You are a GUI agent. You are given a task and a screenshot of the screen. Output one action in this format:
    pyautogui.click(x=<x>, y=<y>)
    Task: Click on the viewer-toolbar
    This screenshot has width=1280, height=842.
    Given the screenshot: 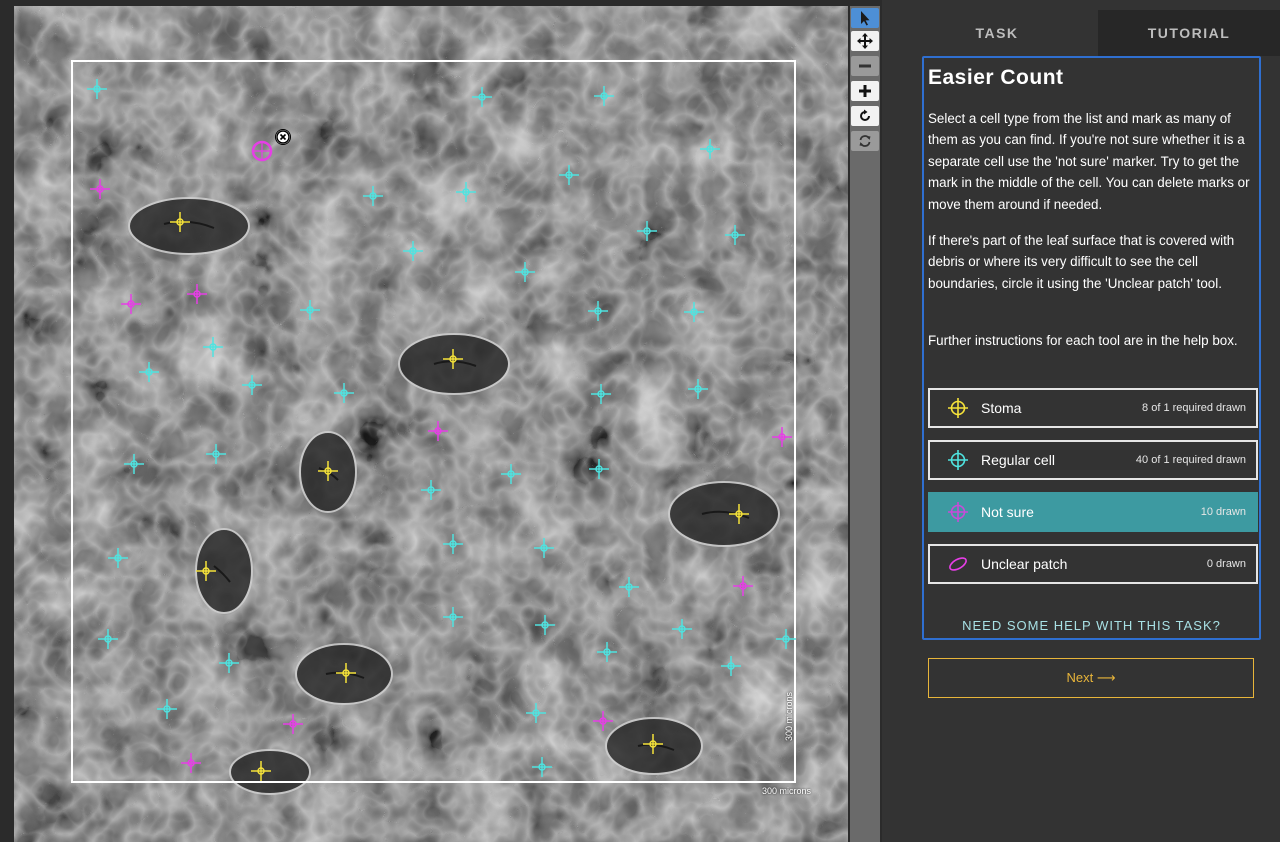 What is the action you would take?
    pyautogui.click(x=865, y=424)
    